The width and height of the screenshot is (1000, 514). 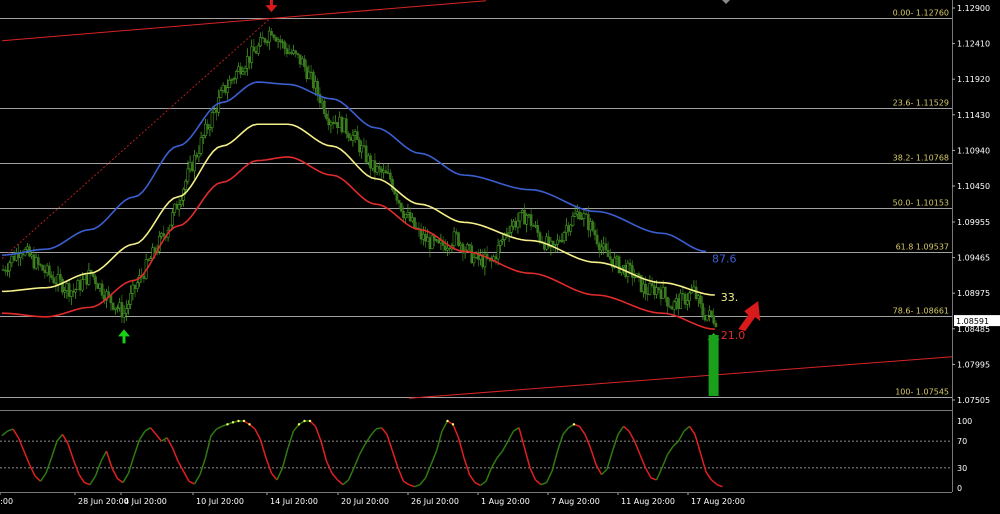 What do you see at coordinates (726, 2) in the screenshot?
I see `scroll-marker-icon` at bounding box center [726, 2].